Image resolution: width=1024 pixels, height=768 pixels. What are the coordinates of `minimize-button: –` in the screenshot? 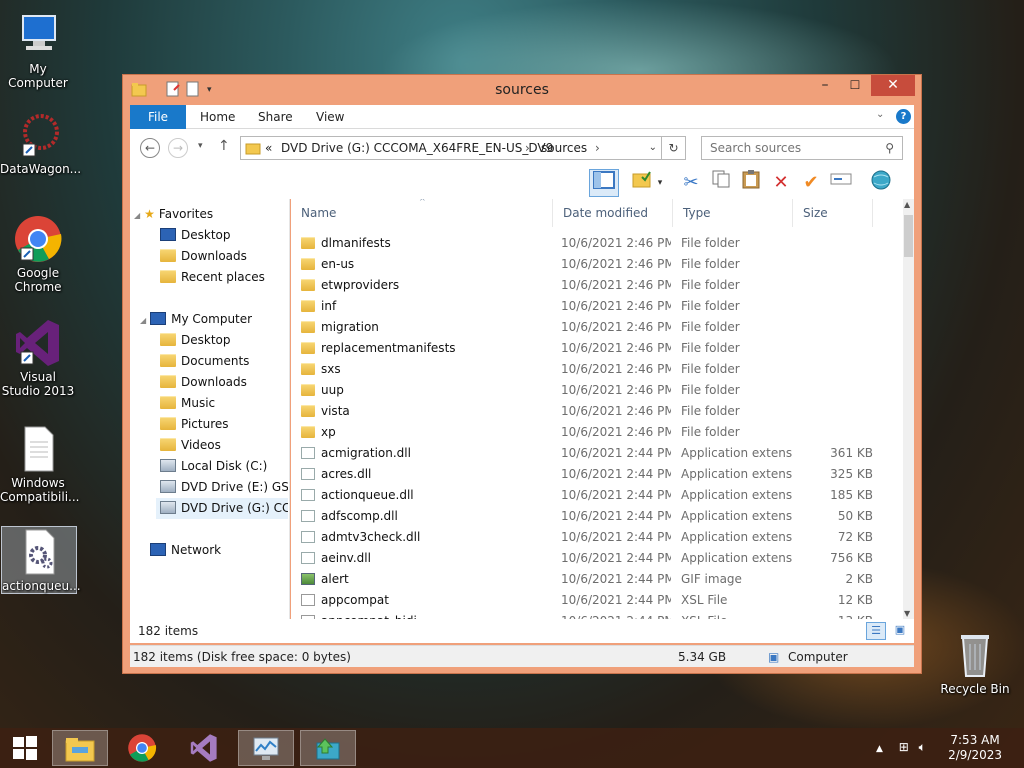 It's located at (825, 85).